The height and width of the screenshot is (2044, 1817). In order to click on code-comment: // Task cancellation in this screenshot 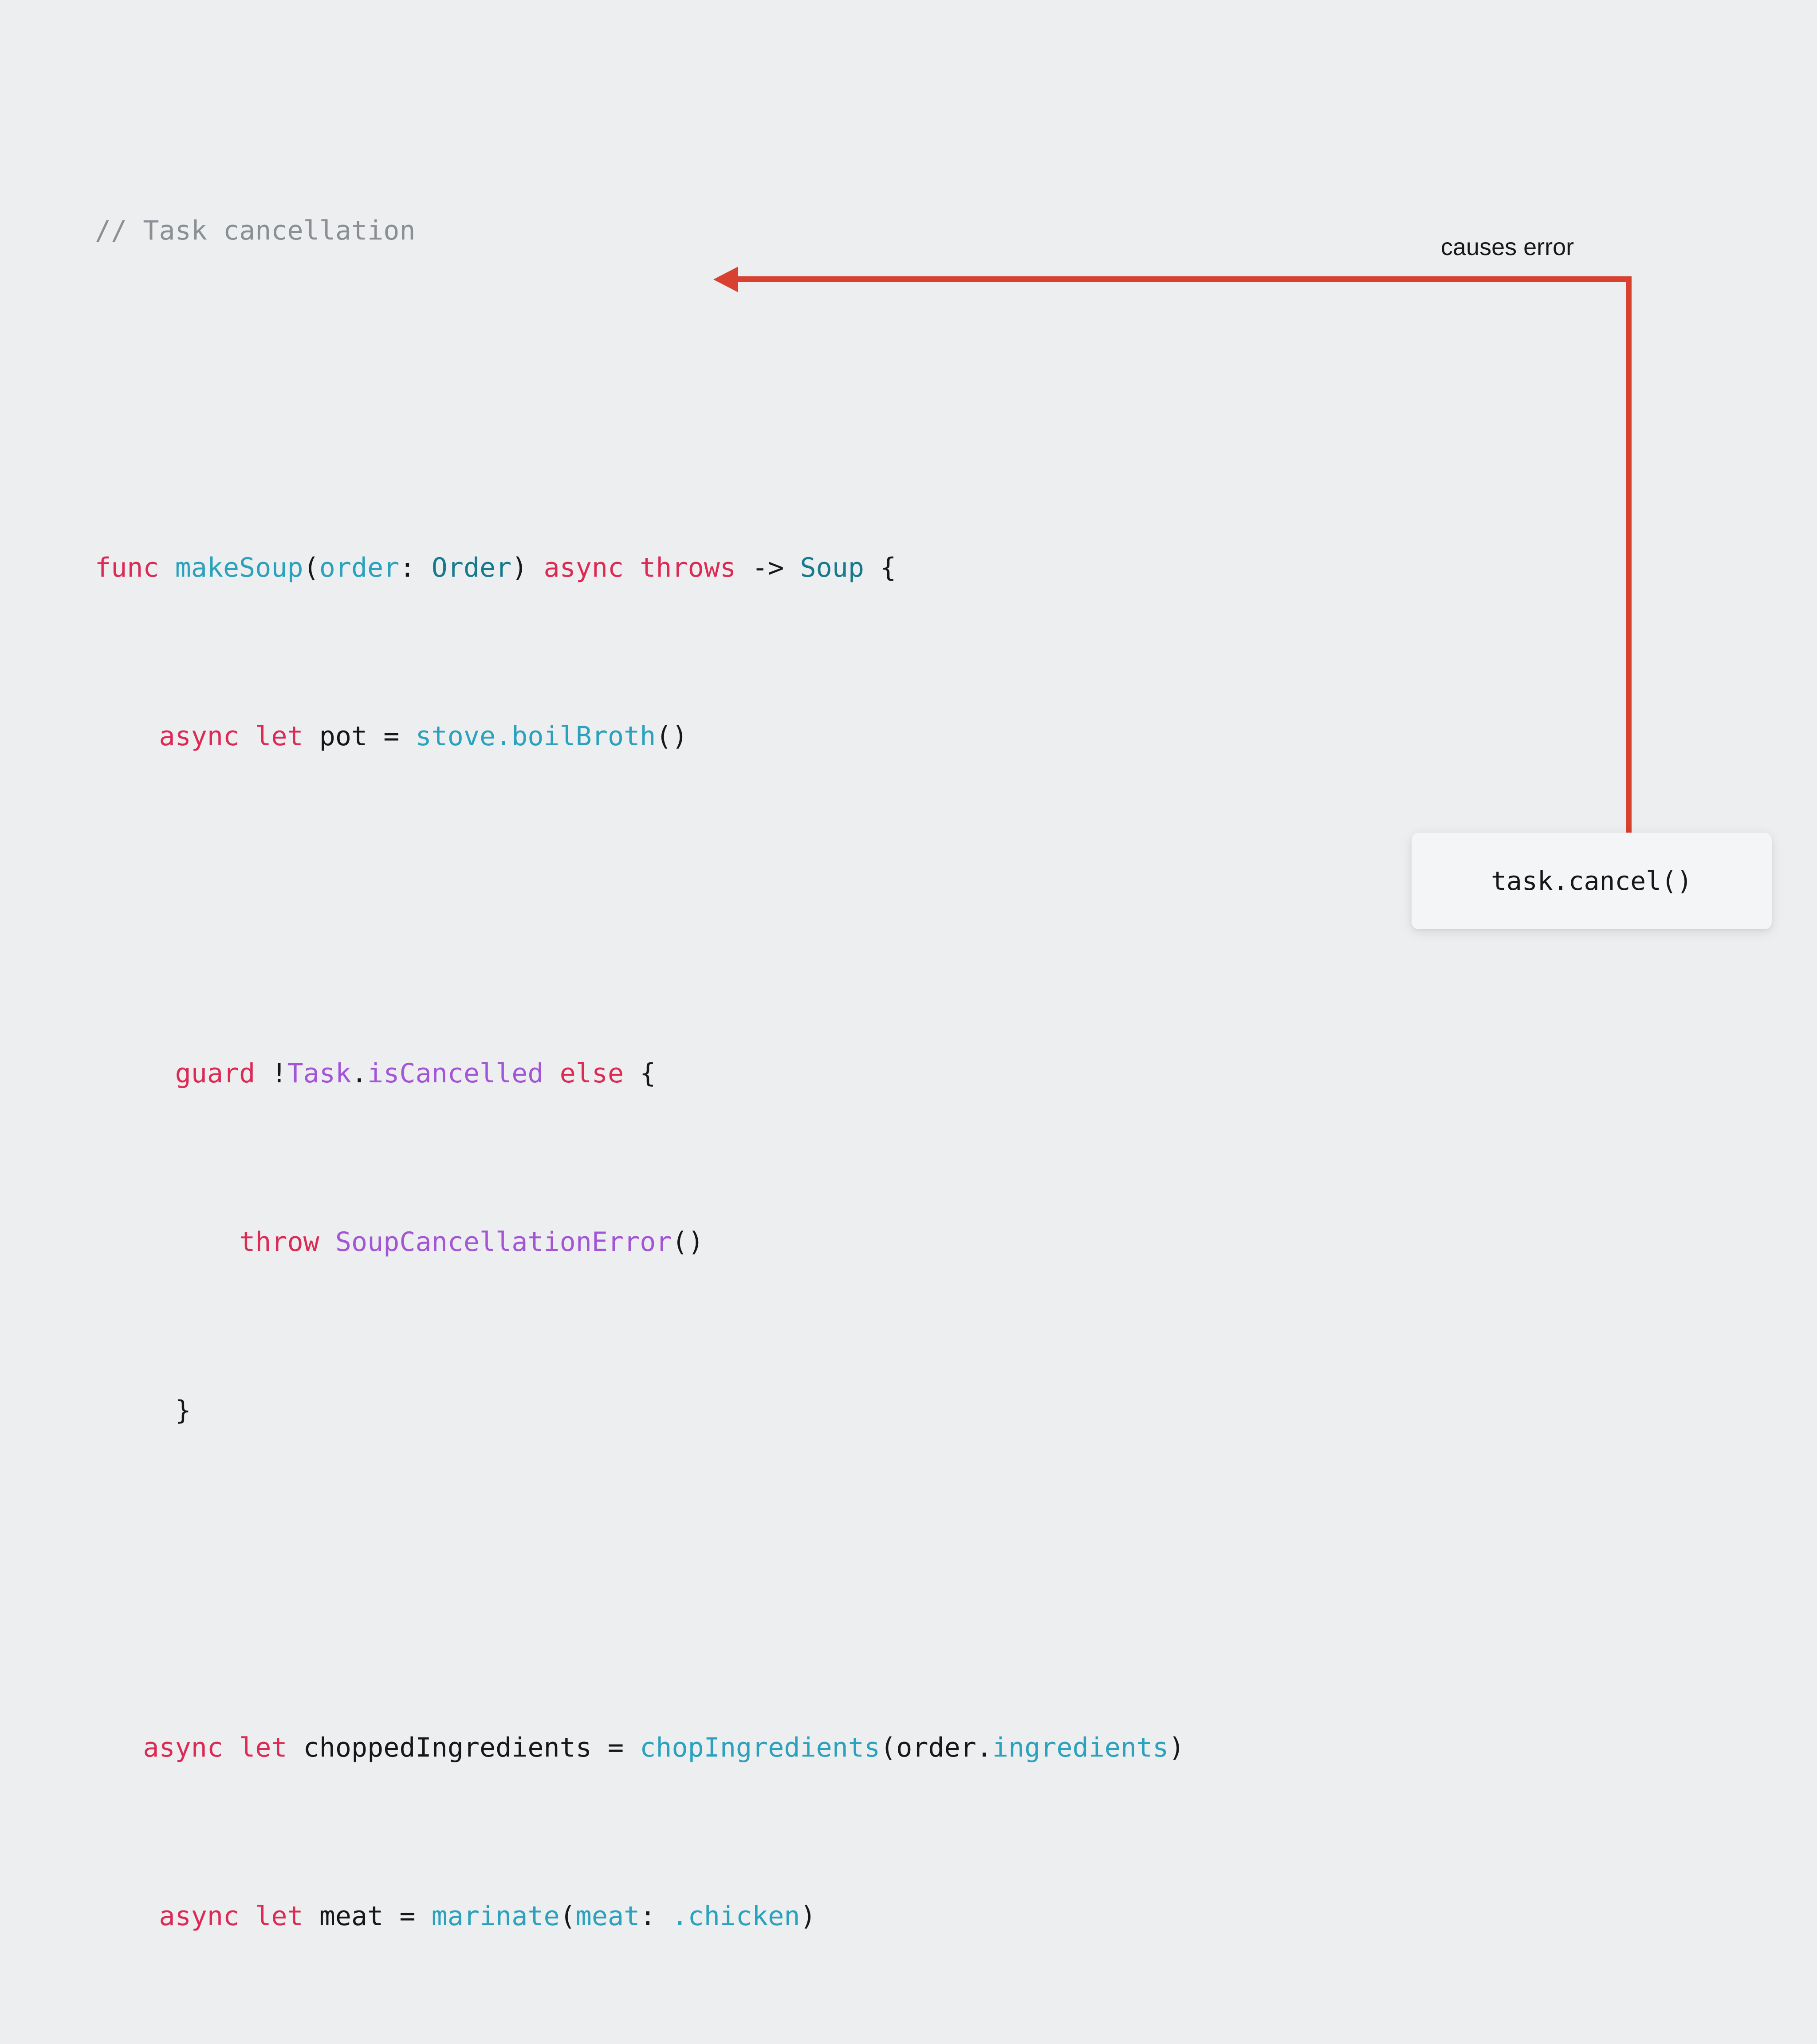, I will do `click(255, 230)`.